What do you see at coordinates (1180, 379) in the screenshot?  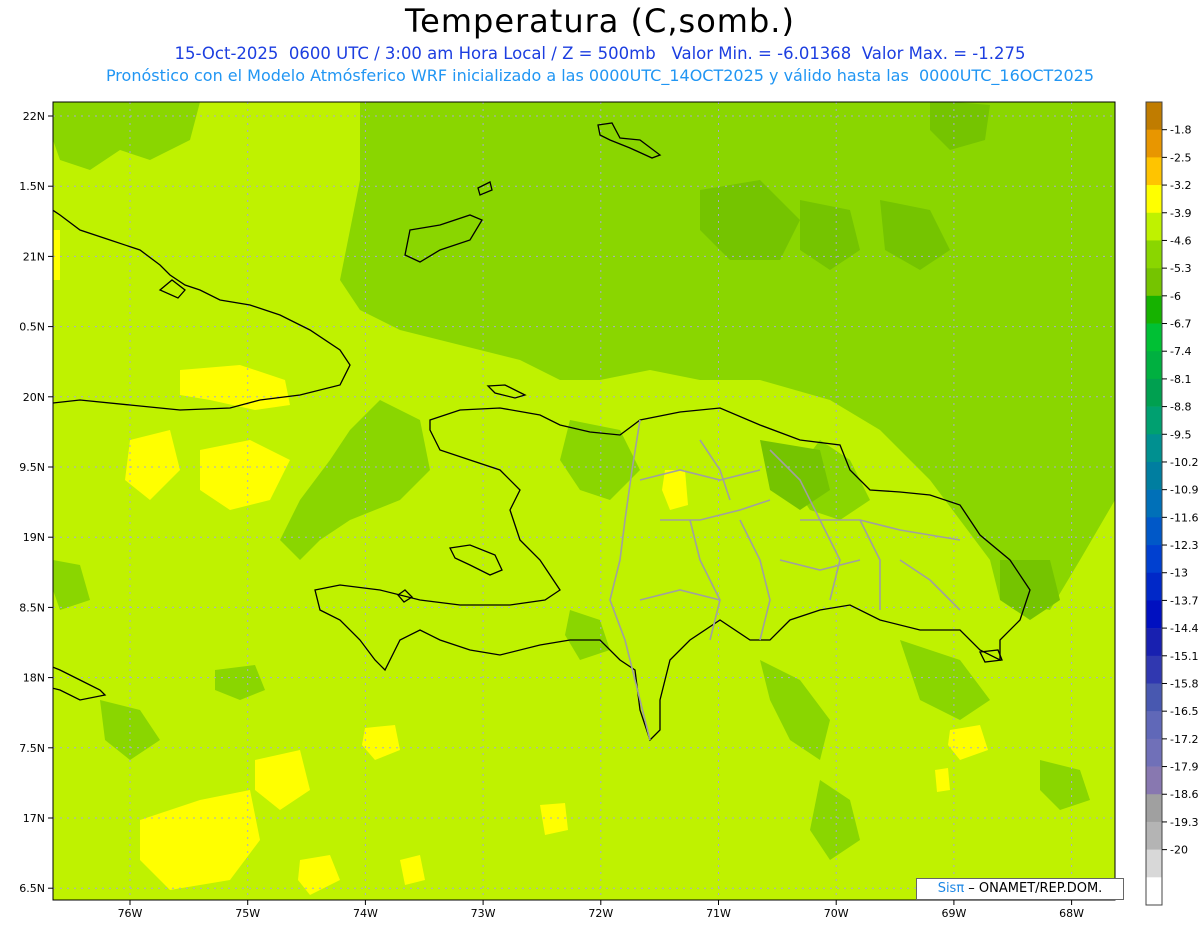 I see `colorbar-label: -8.1` at bounding box center [1180, 379].